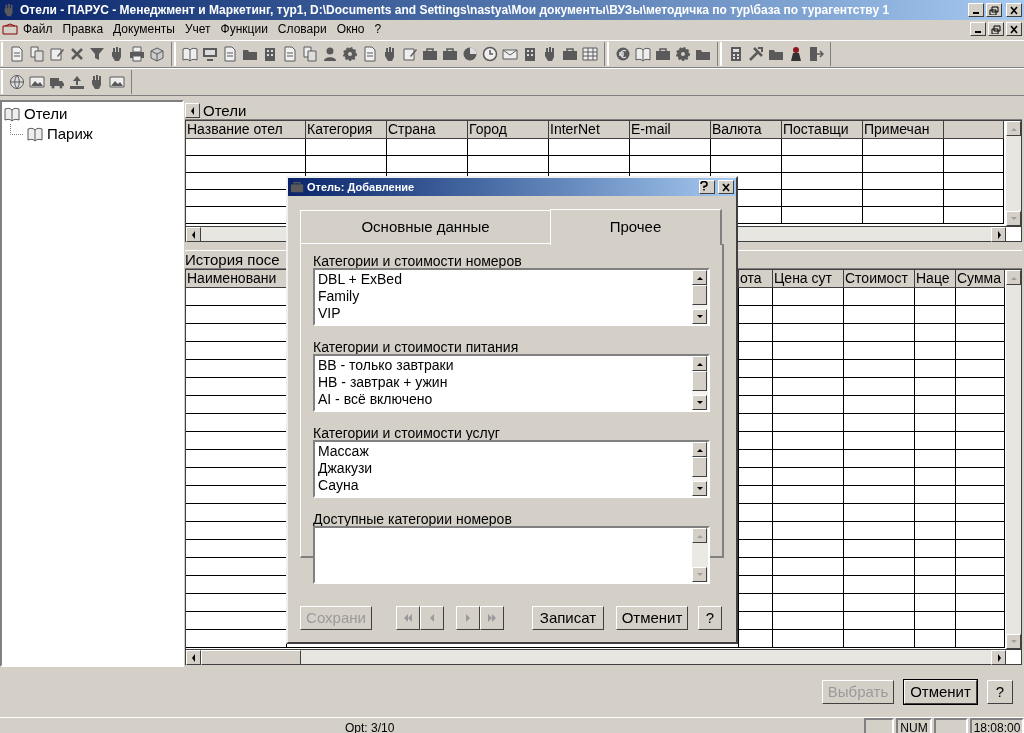 The image size is (1024, 733). I want to click on list-item: BB - только завтраки, so click(505, 365).